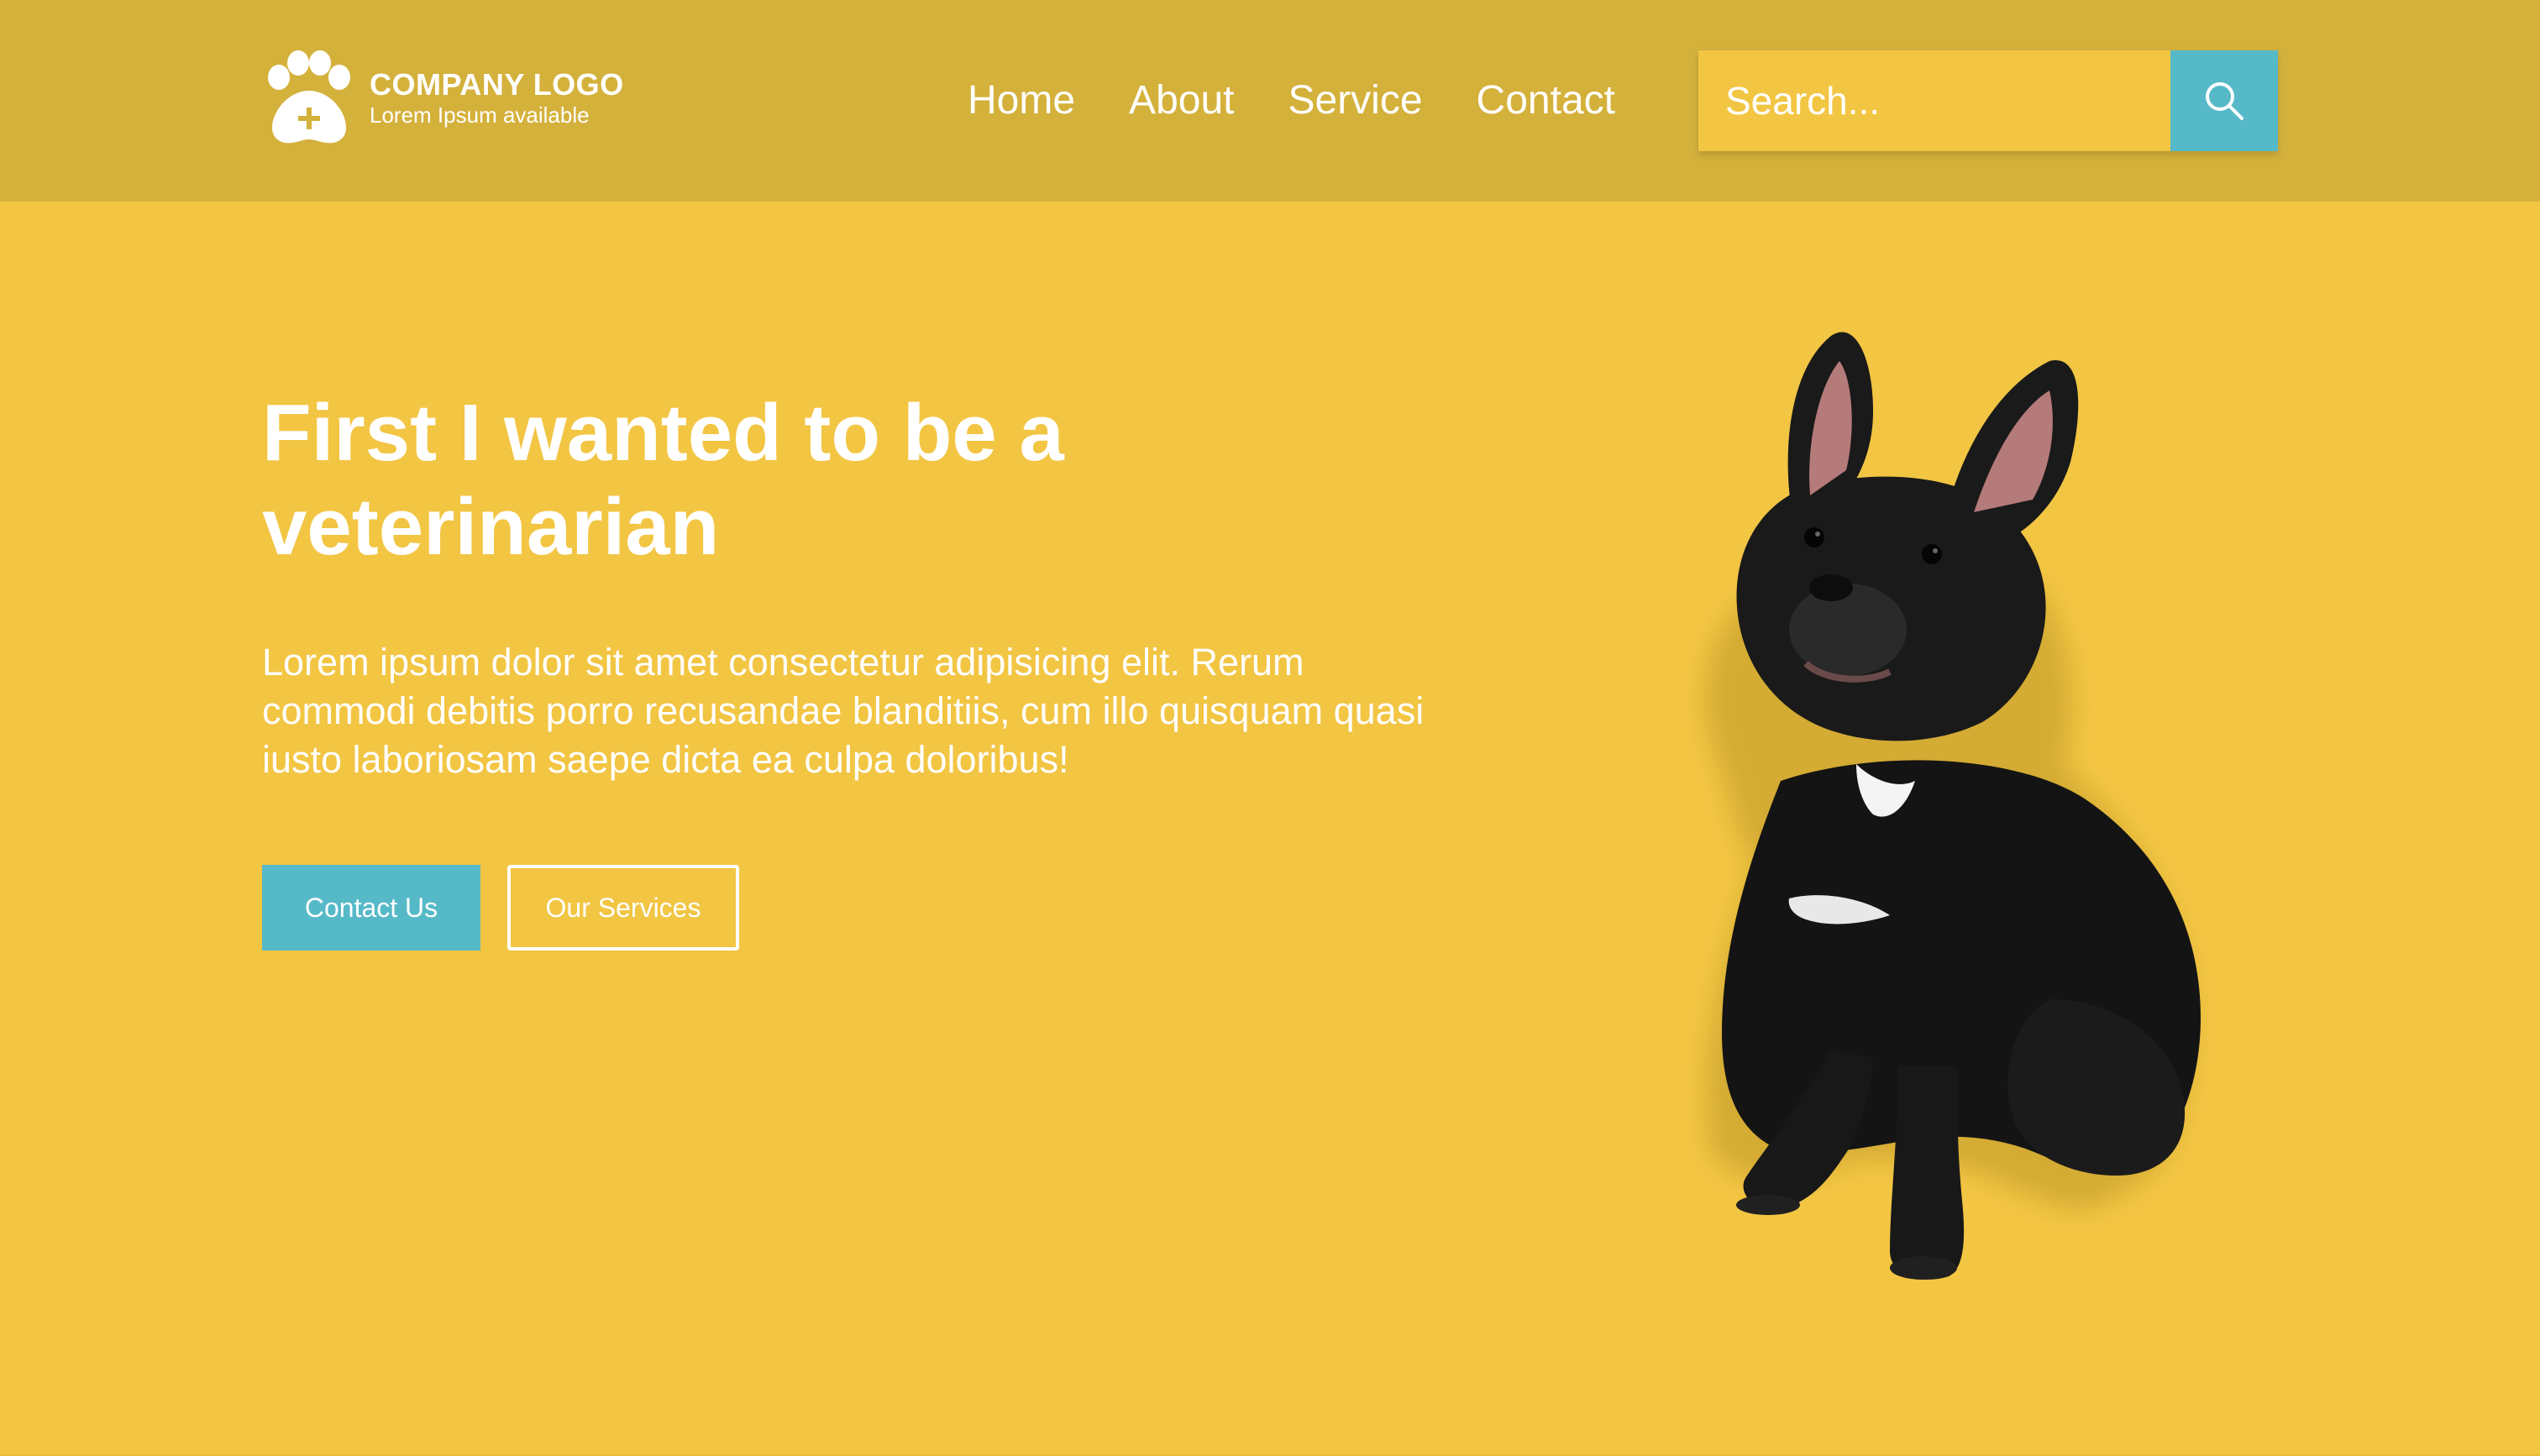  What do you see at coordinates (309, 97) in the screenshot?
I see `paw-plus-icon` at bounding box center [309, 97].